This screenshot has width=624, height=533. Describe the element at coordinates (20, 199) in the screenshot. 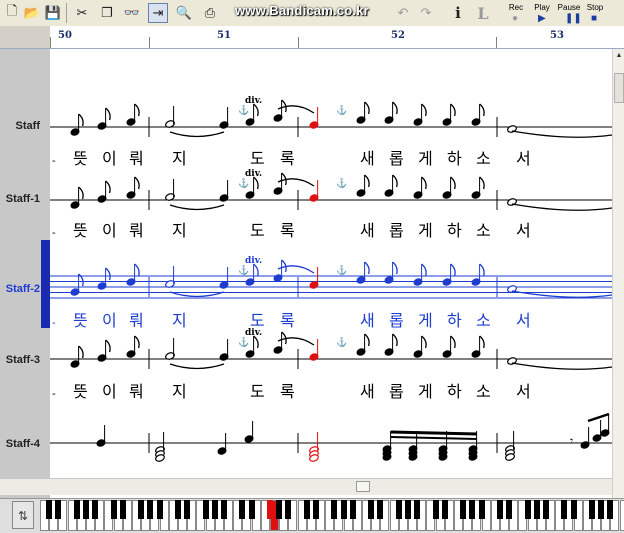

I see `staff-name: Staff-1` at that location.